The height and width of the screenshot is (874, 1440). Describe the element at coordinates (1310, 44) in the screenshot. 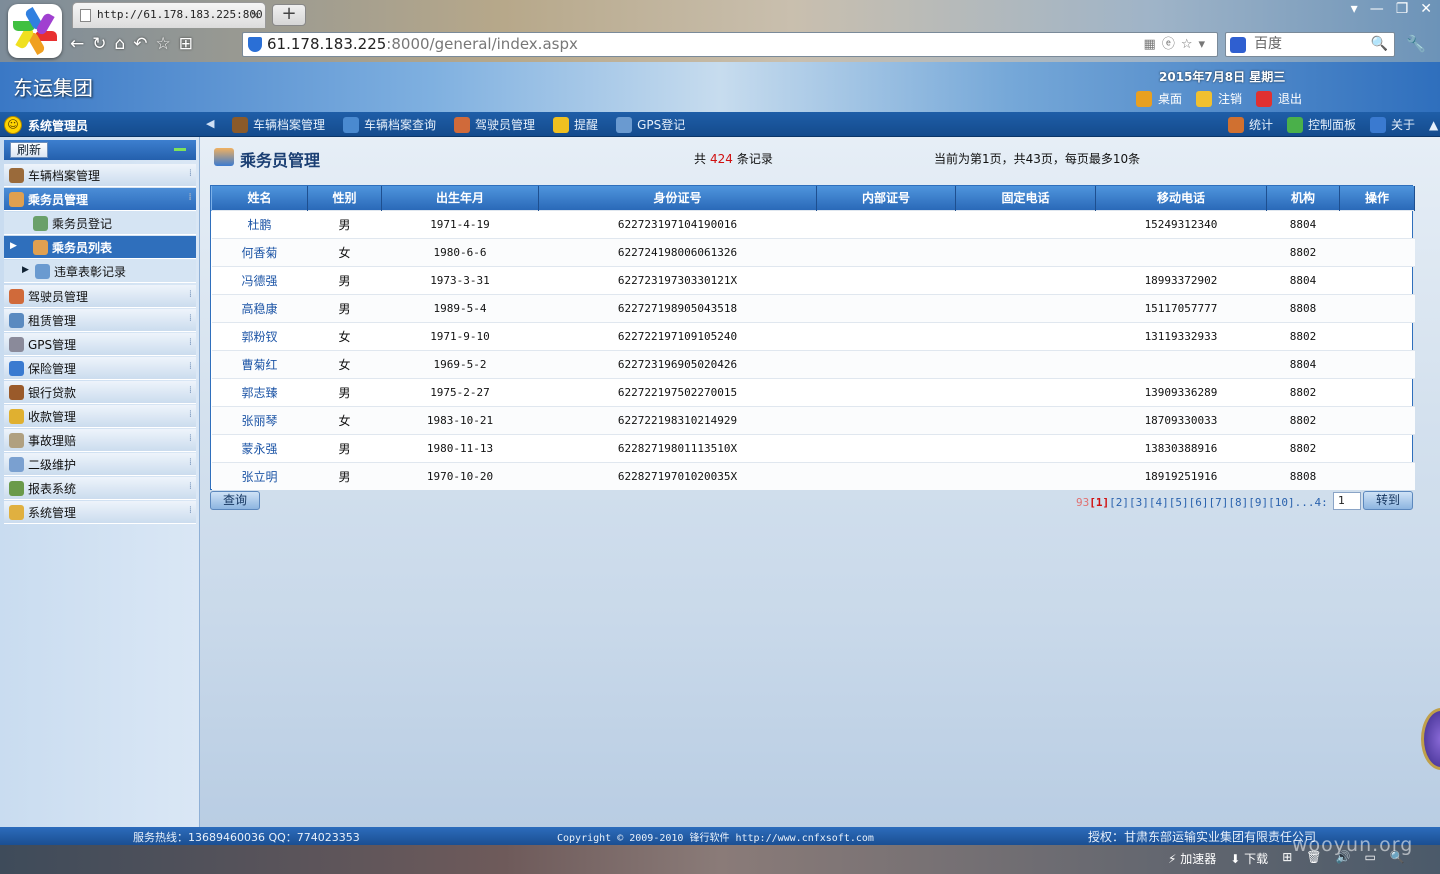

I see `search-box: 百度 🔍` at that location.